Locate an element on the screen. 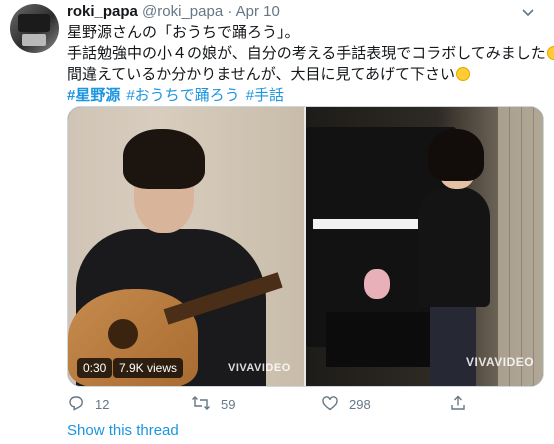 This screenshot has width=554, height=444. video-duration: 0:30 is located at coordinates (95, 368).